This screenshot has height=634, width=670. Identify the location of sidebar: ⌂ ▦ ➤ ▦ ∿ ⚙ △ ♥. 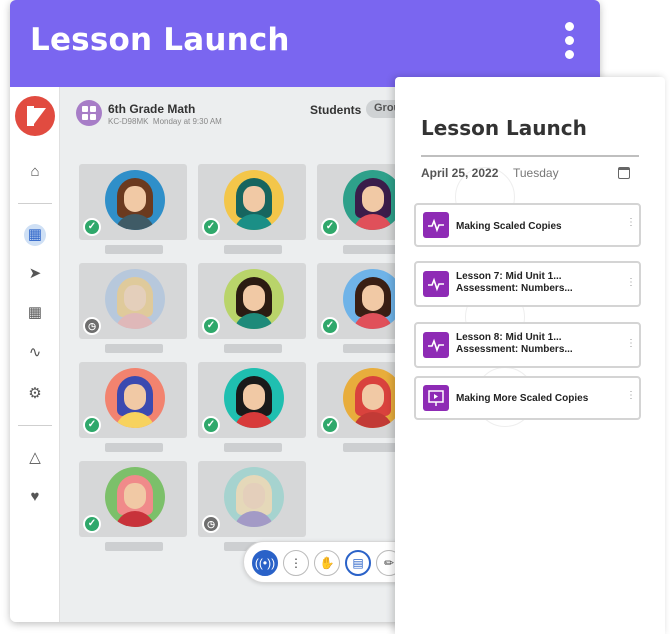
(35, 354).